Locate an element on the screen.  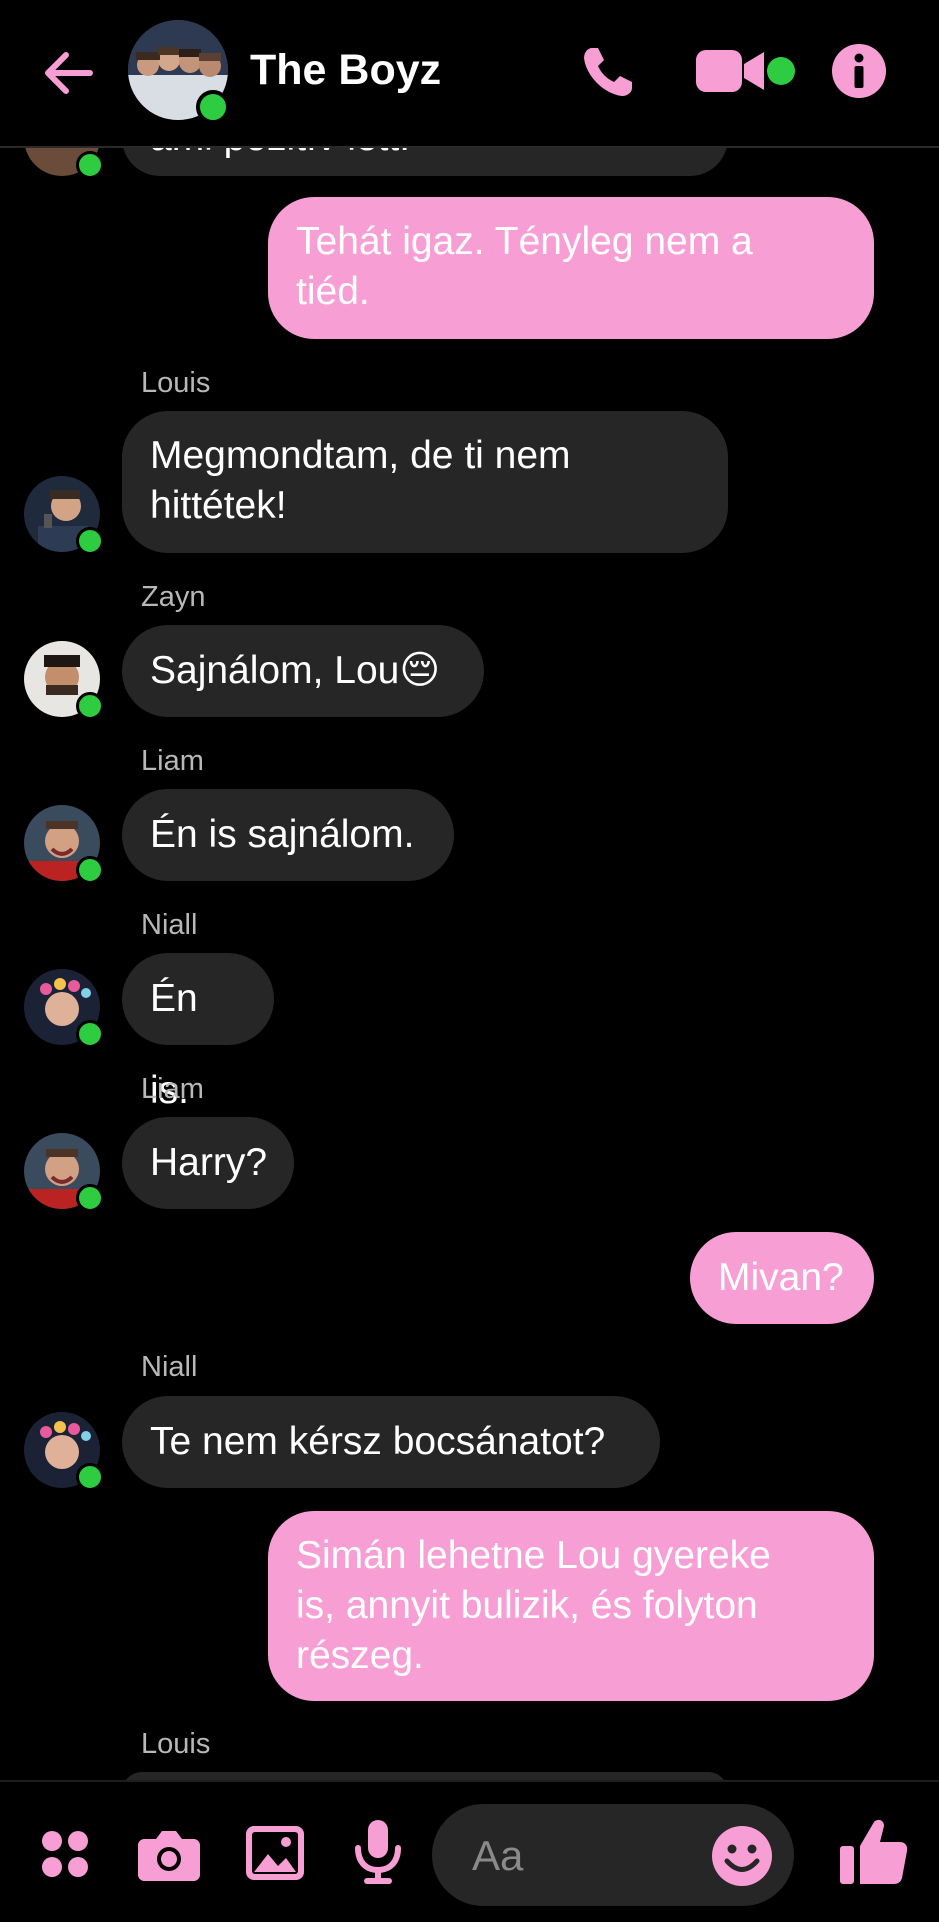
message-text: Sajnálom, Lou is located at coordinates (275, 670).